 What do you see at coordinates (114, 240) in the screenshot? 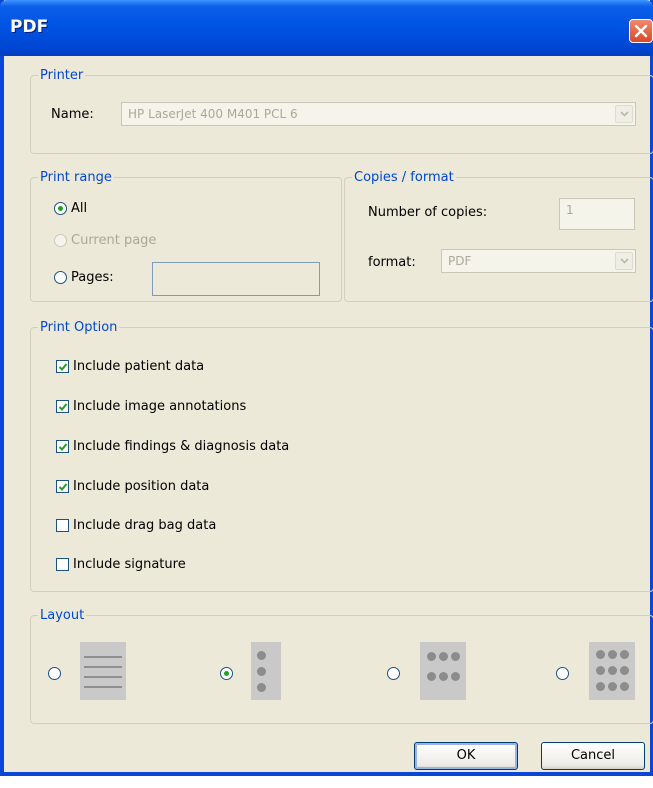
I see `radio-current-page-label: Current page` at bounding box center [114, 240].